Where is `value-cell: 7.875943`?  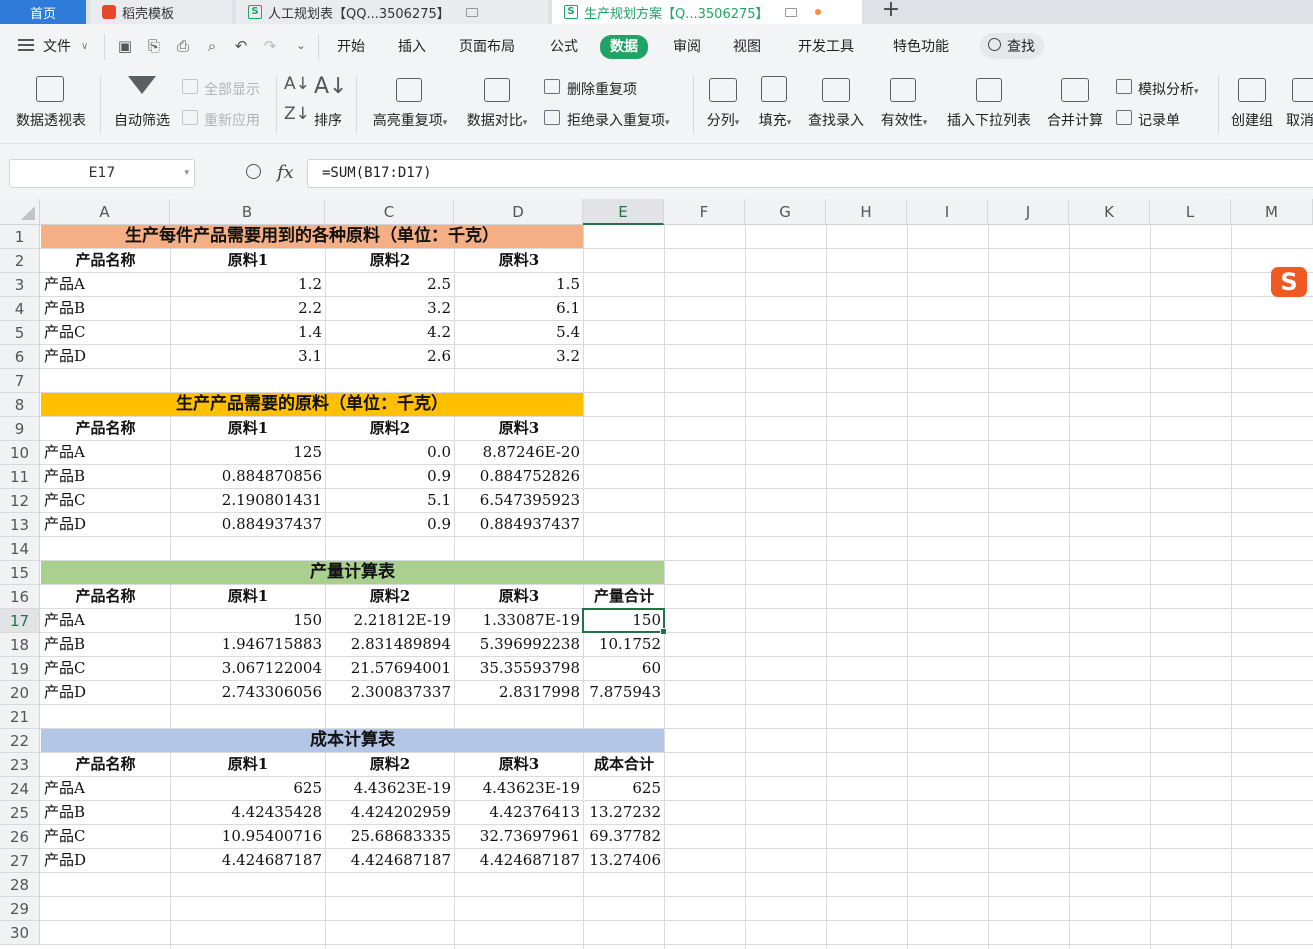
value-cell: 7.875943 is located at coordinates (624, 692).